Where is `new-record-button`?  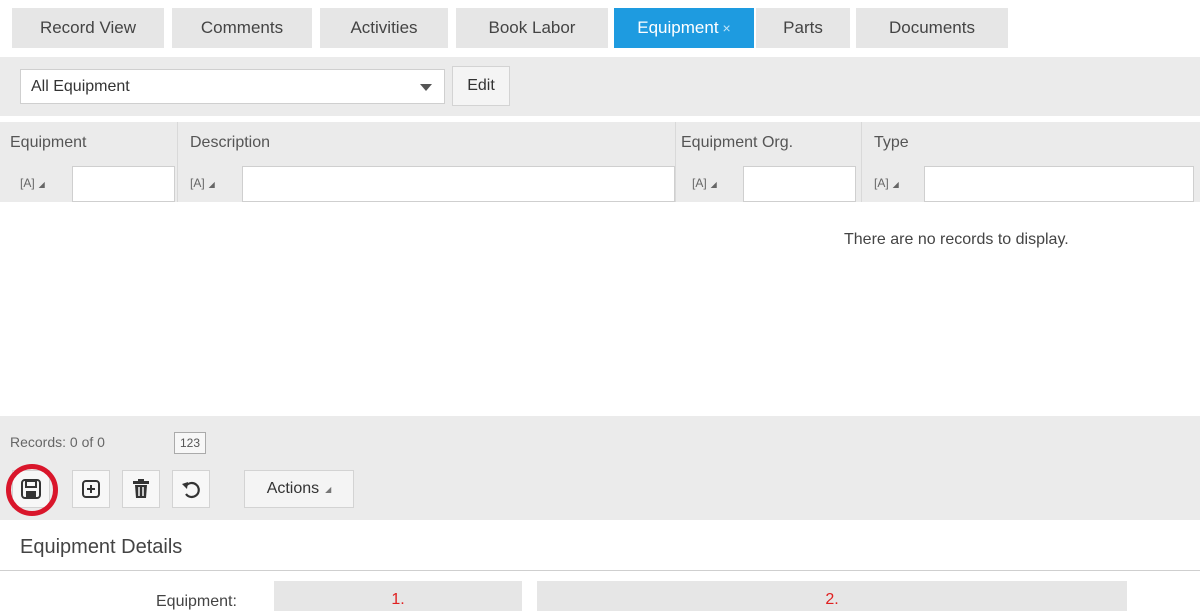 new-record-button is located at coordinates (91, 489).